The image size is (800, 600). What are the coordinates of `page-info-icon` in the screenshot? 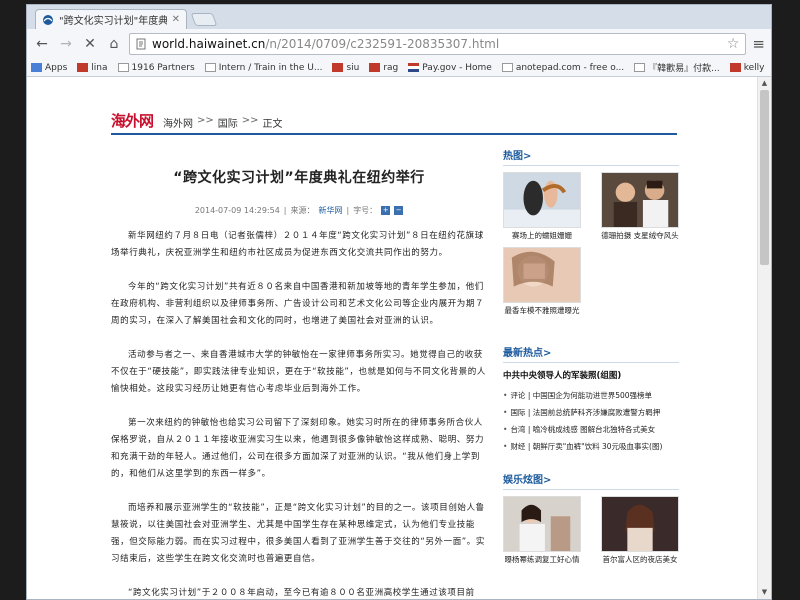 It's located at (141, 44).